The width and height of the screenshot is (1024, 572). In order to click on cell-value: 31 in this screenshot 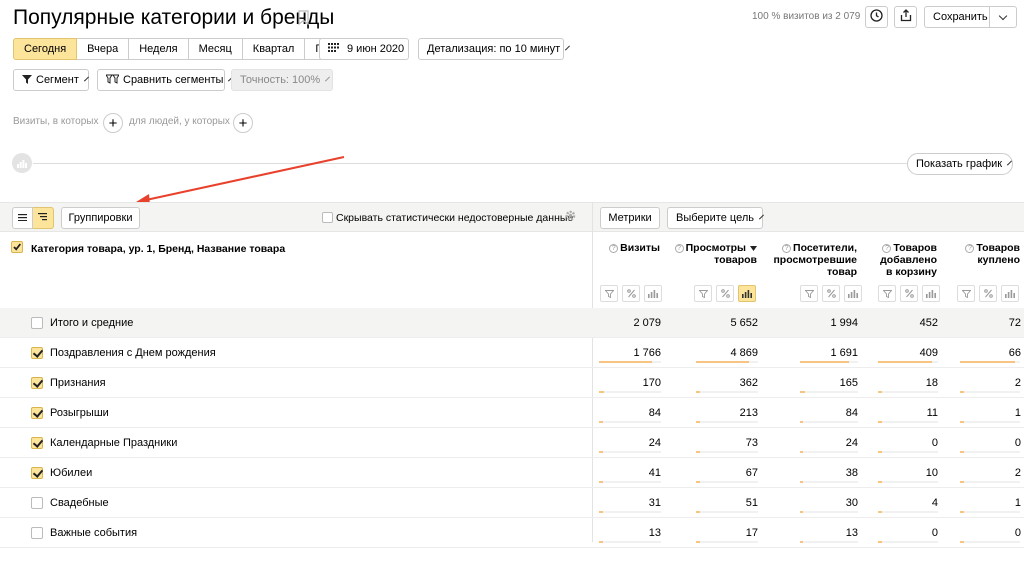, I will do `click(654, 503)`.